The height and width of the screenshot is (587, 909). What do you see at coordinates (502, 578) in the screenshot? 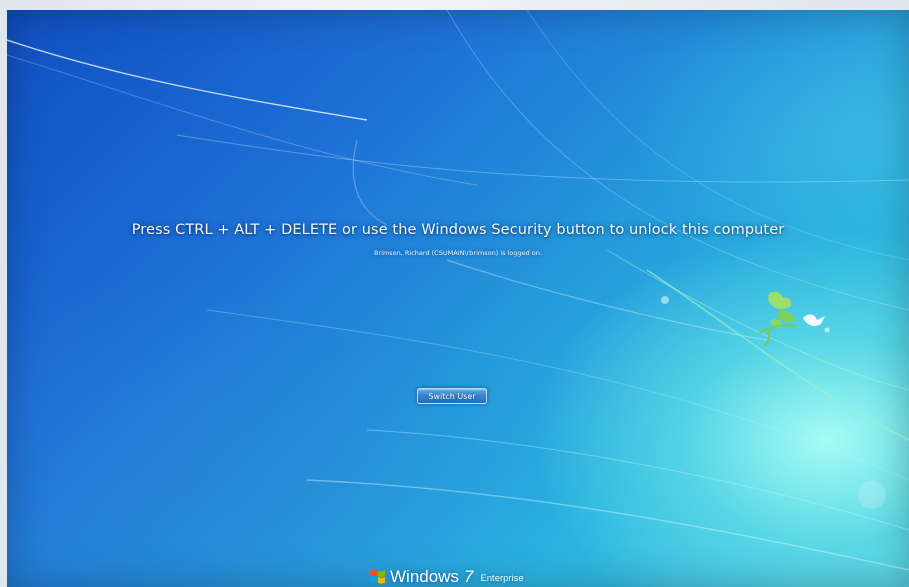
I see `windows-edition: Enterprise` at bounding box center [502, 578].